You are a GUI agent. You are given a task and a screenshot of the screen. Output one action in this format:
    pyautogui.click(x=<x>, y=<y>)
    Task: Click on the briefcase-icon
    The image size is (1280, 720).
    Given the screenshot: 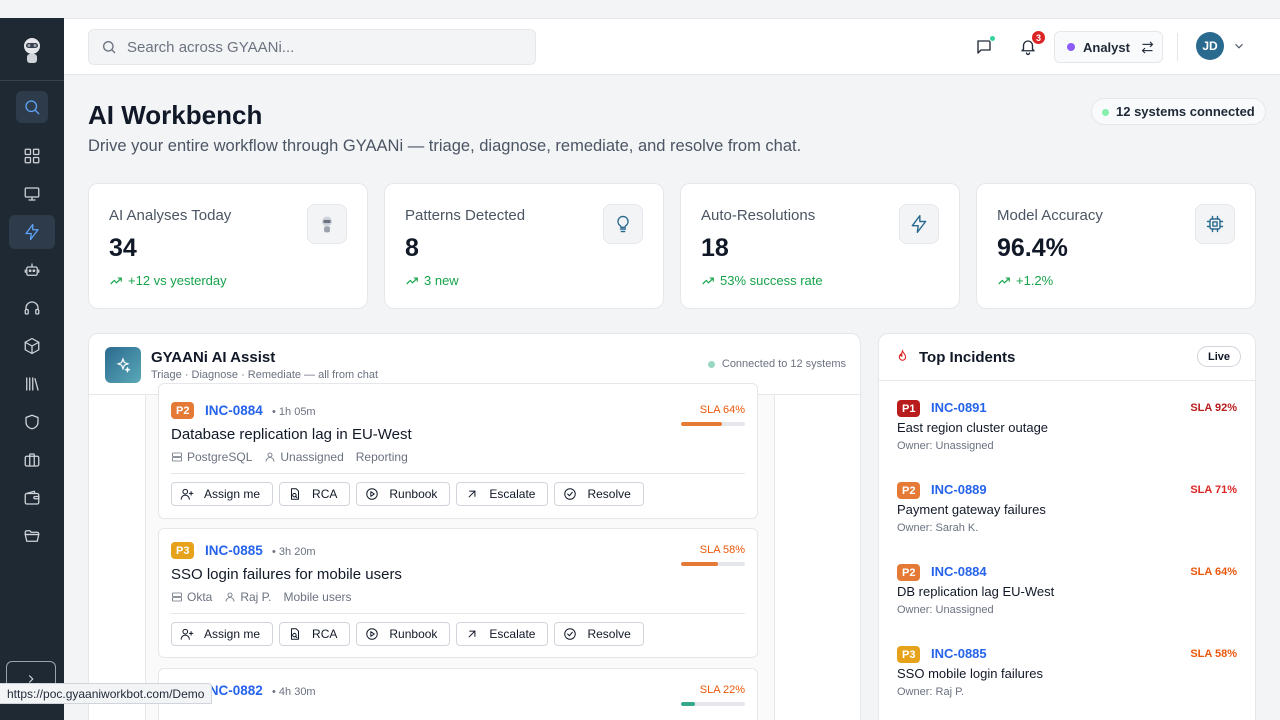 What is the action you would take?
    pyautogui.click(x=32, y=460)
    